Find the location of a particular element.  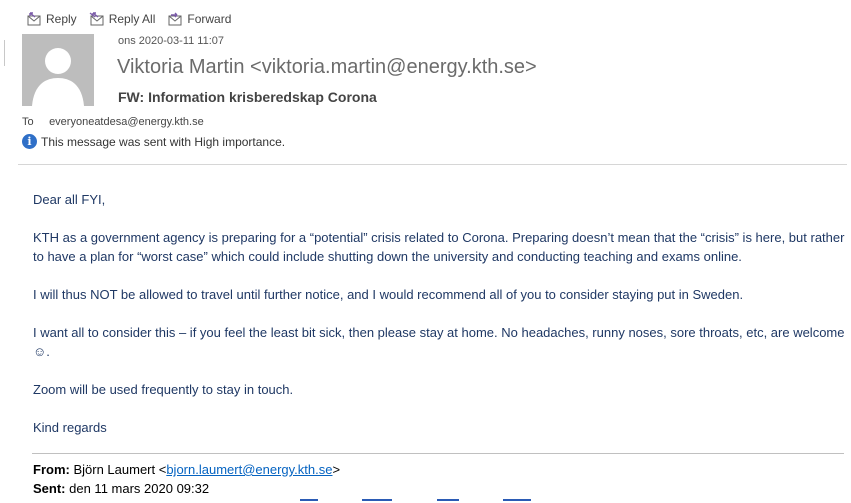

person-silhouette-icon is located at coordinates (58, 70).